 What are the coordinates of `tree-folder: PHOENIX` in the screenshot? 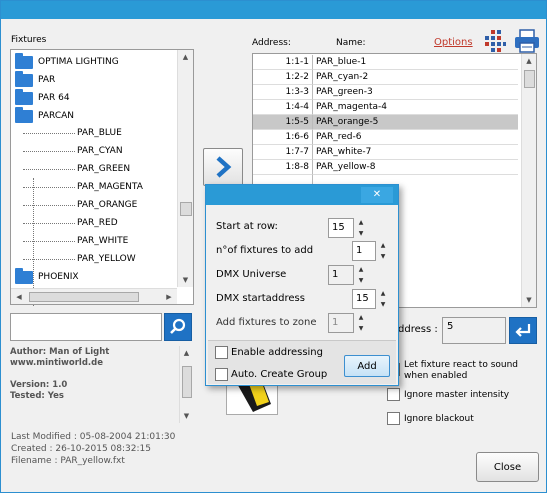 It's located at (47, 276).